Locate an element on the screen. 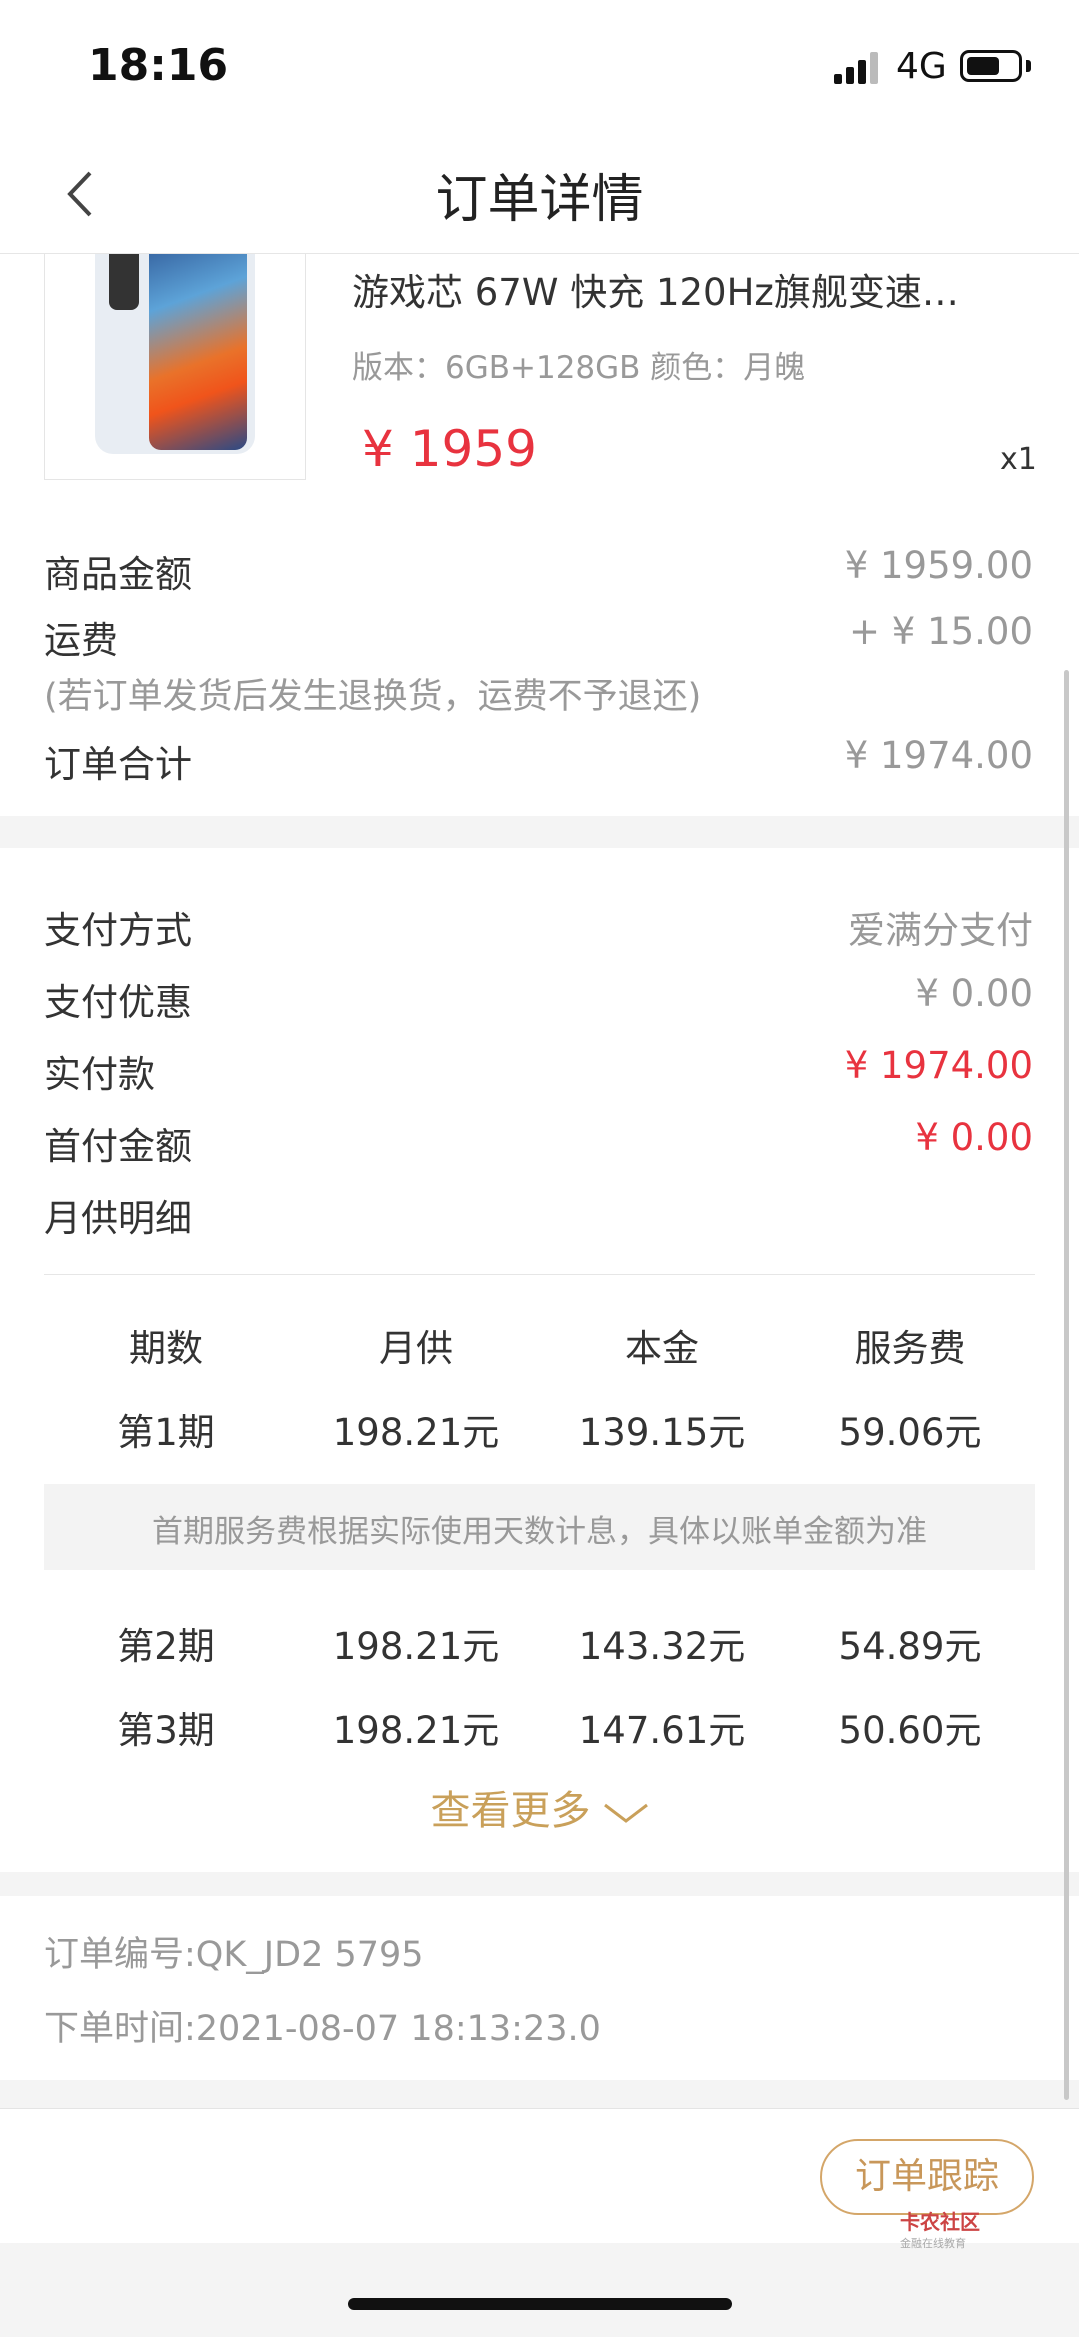 This screenshot has height=2337, width=1079. view-more-button: 查看更多 is located at coordinates (539, 1807).